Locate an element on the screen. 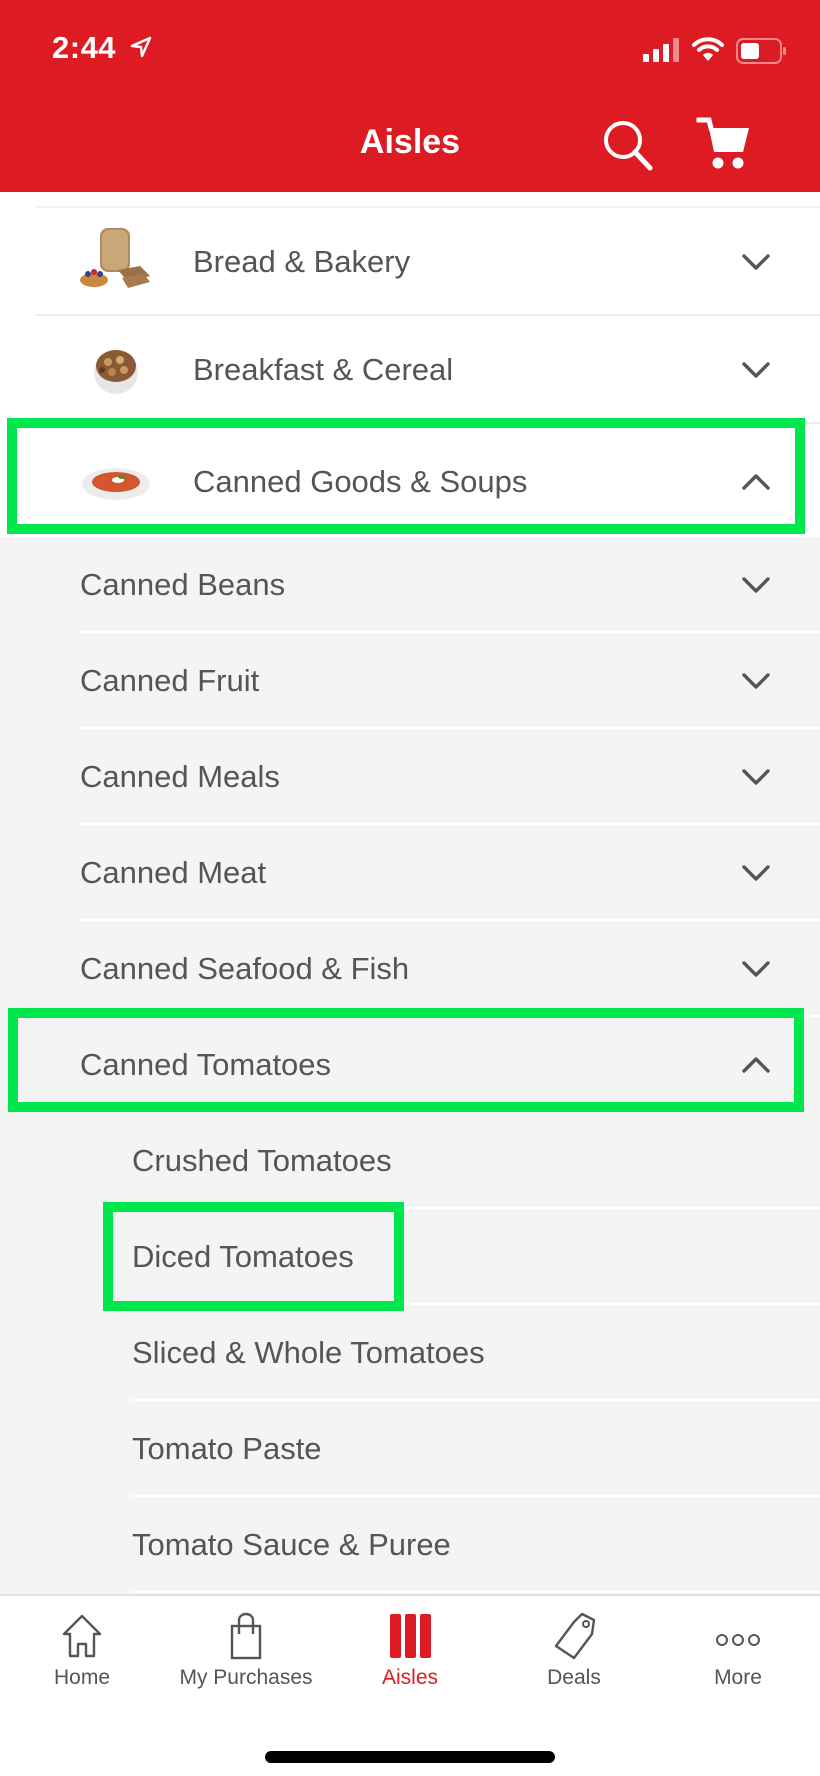 The width and height of the screenshot is (820, 1776). leaf-item: Sliced & Whole Tomatoes is located at coordinates (410, 1353).